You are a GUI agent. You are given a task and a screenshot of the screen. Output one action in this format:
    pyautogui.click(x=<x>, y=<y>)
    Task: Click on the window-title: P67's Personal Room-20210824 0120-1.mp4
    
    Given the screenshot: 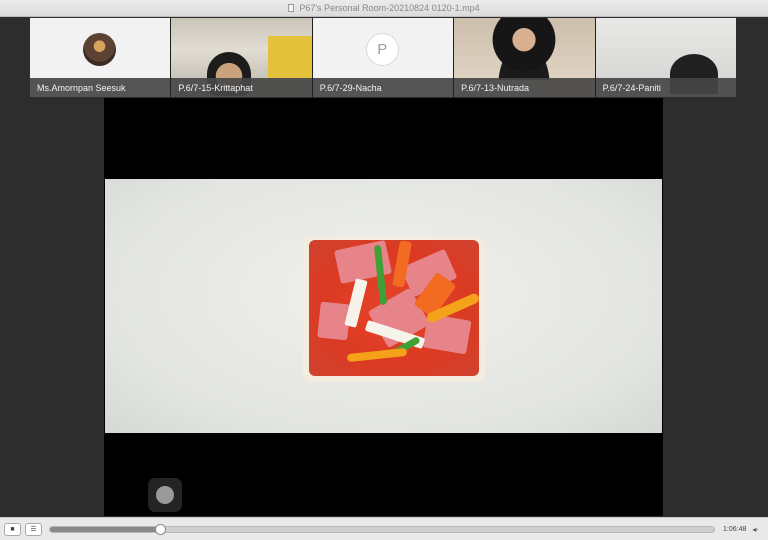 What is the action you would take?
    pyautogui.click(x=389, y=8)
    